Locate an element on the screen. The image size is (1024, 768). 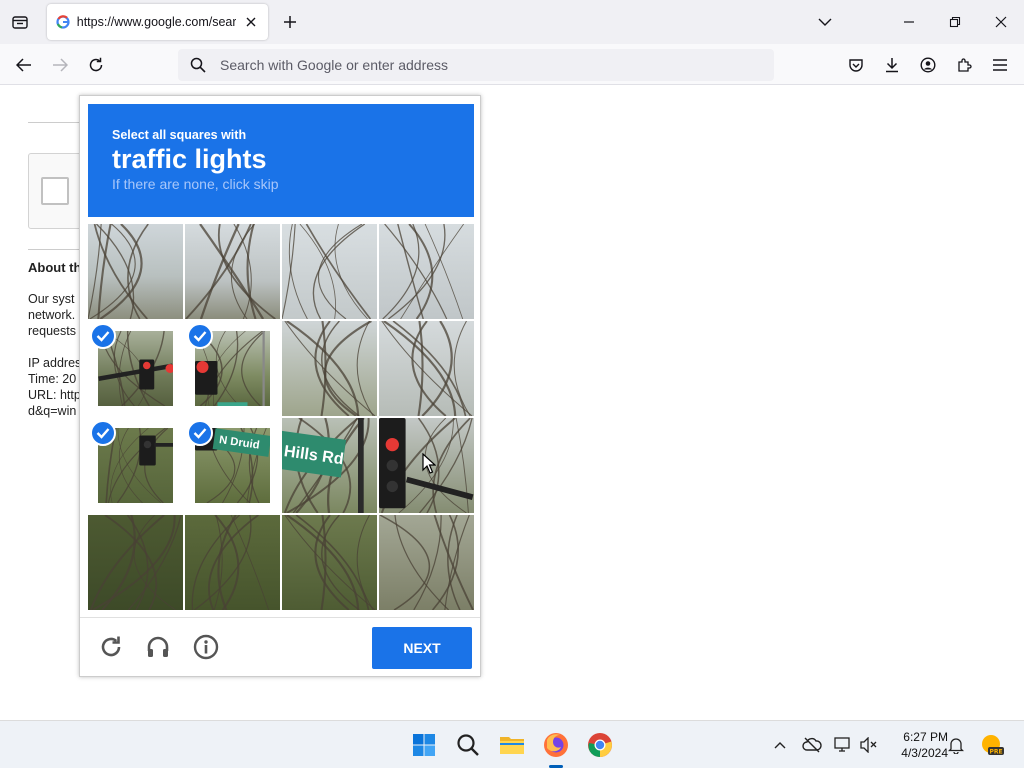
chevron-up-icon is located at coordinates (780, 745).